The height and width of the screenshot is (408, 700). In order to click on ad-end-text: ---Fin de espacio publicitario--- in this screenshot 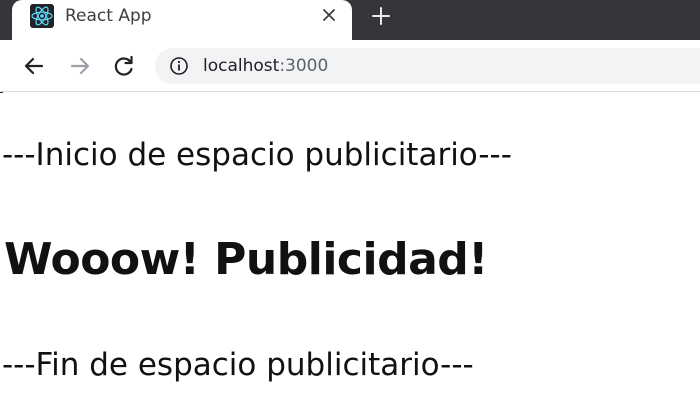, I will do `click(238, 365)`.